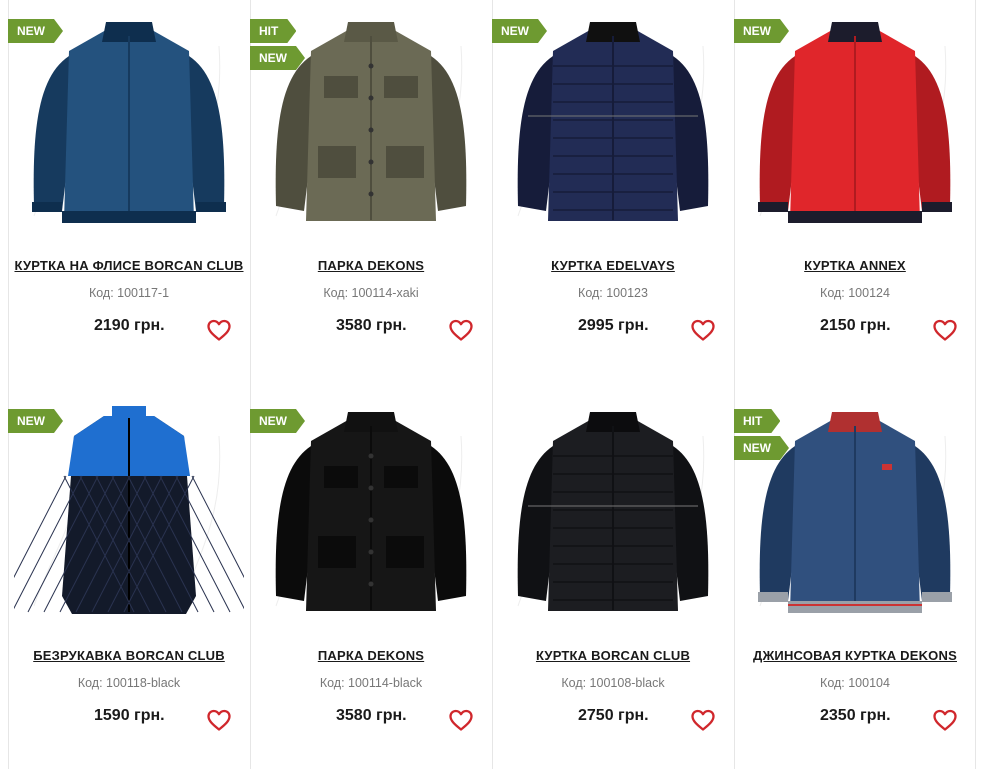  What do you see at coordinates (371, 683) in the screenshot?
I see `product-code: Код: 100114-black` at bounding box center [371, 683].